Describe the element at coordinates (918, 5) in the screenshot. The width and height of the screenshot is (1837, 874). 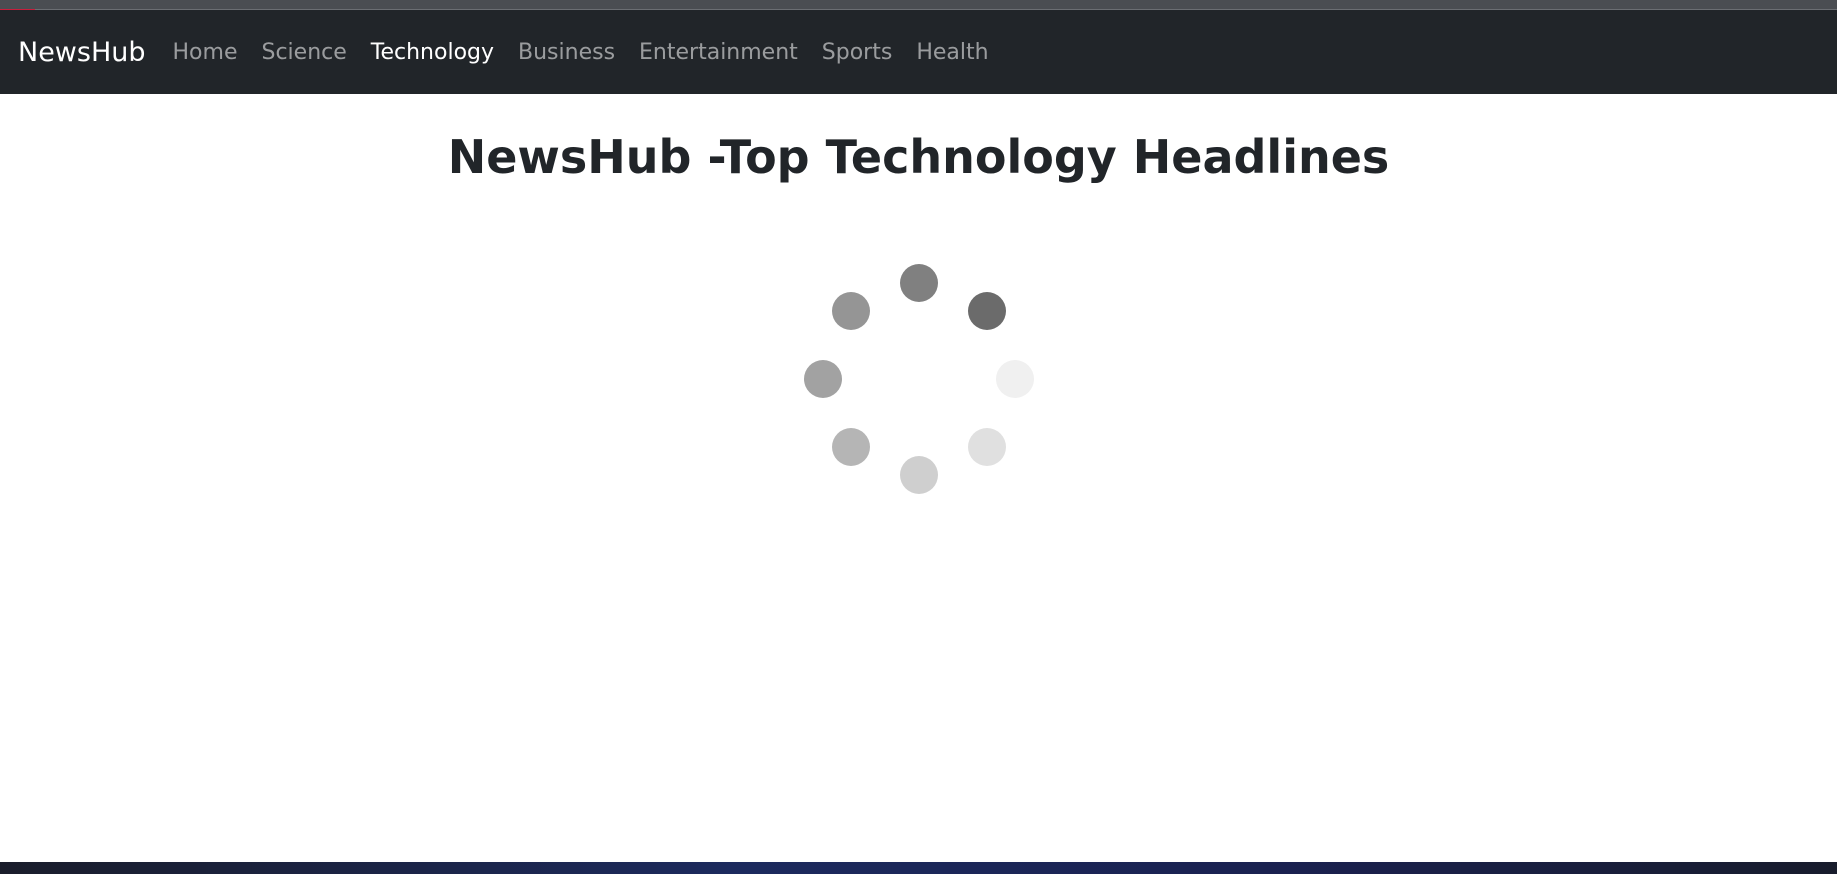
I see `browser-top-strip` at that location.